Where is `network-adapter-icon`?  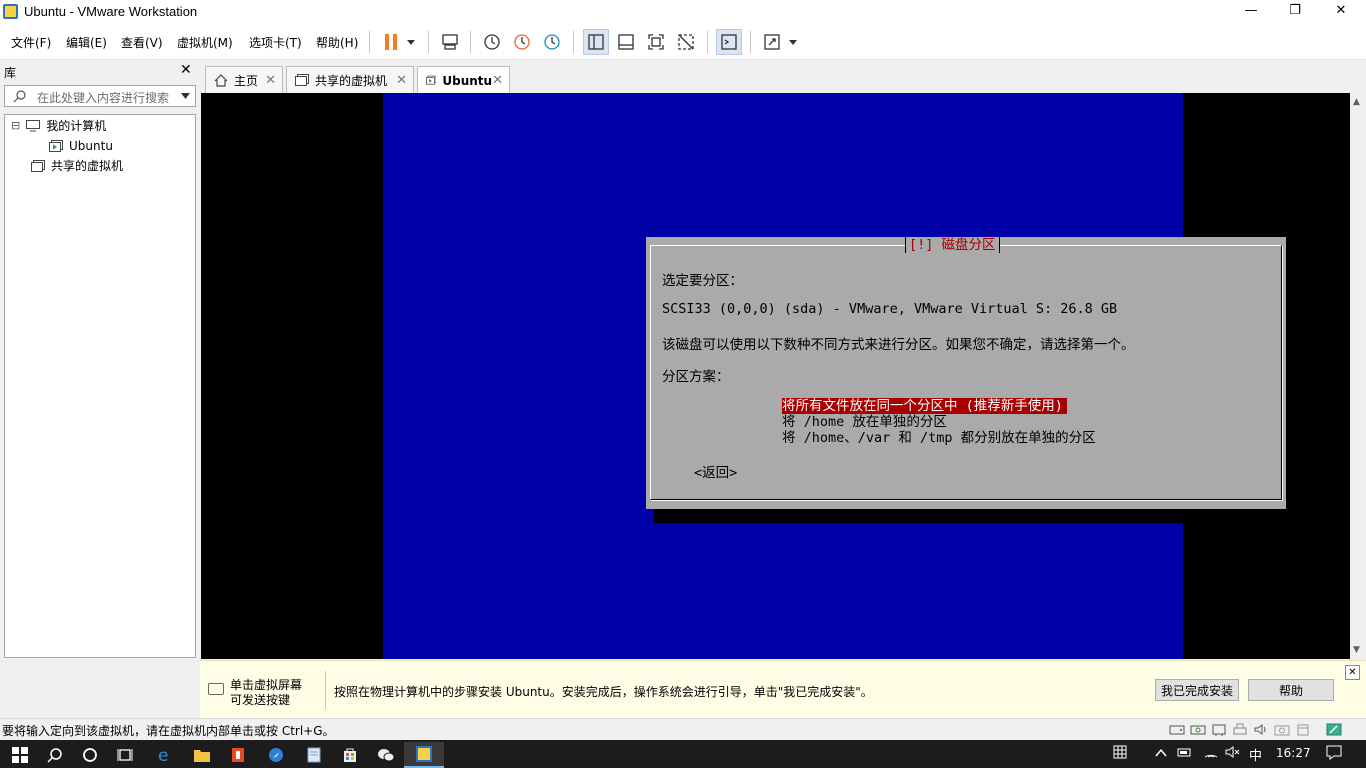
network-adapter-icon is located at coordinates (1219, 729).